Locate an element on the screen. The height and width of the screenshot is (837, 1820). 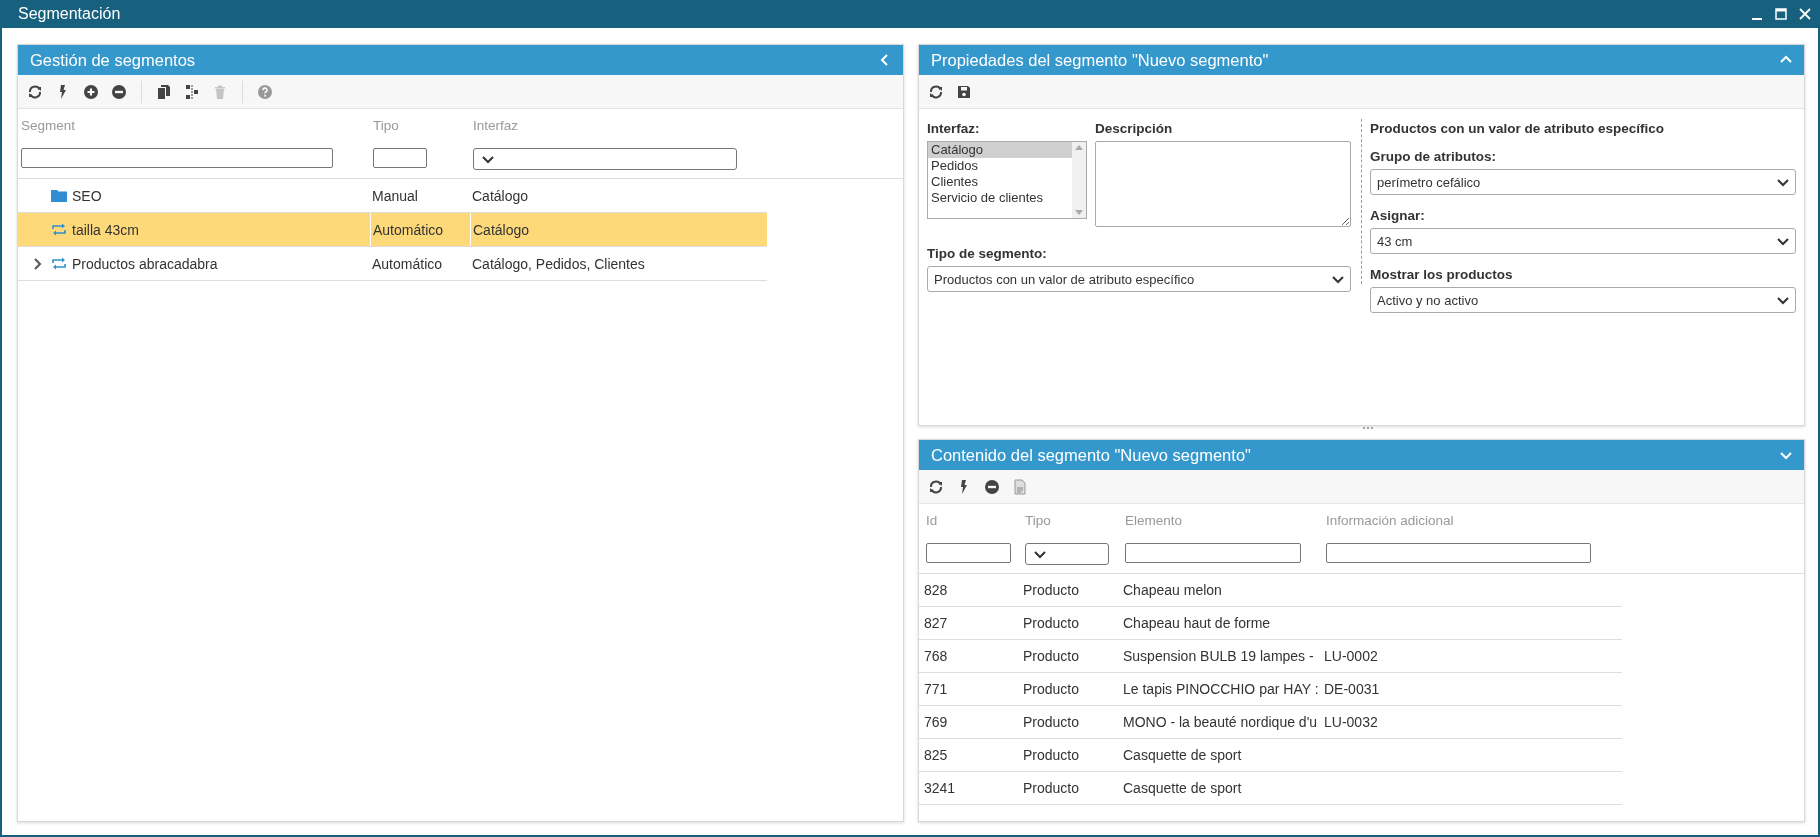
table-cell: LU-0032 is located at coordinates (1351, 722).